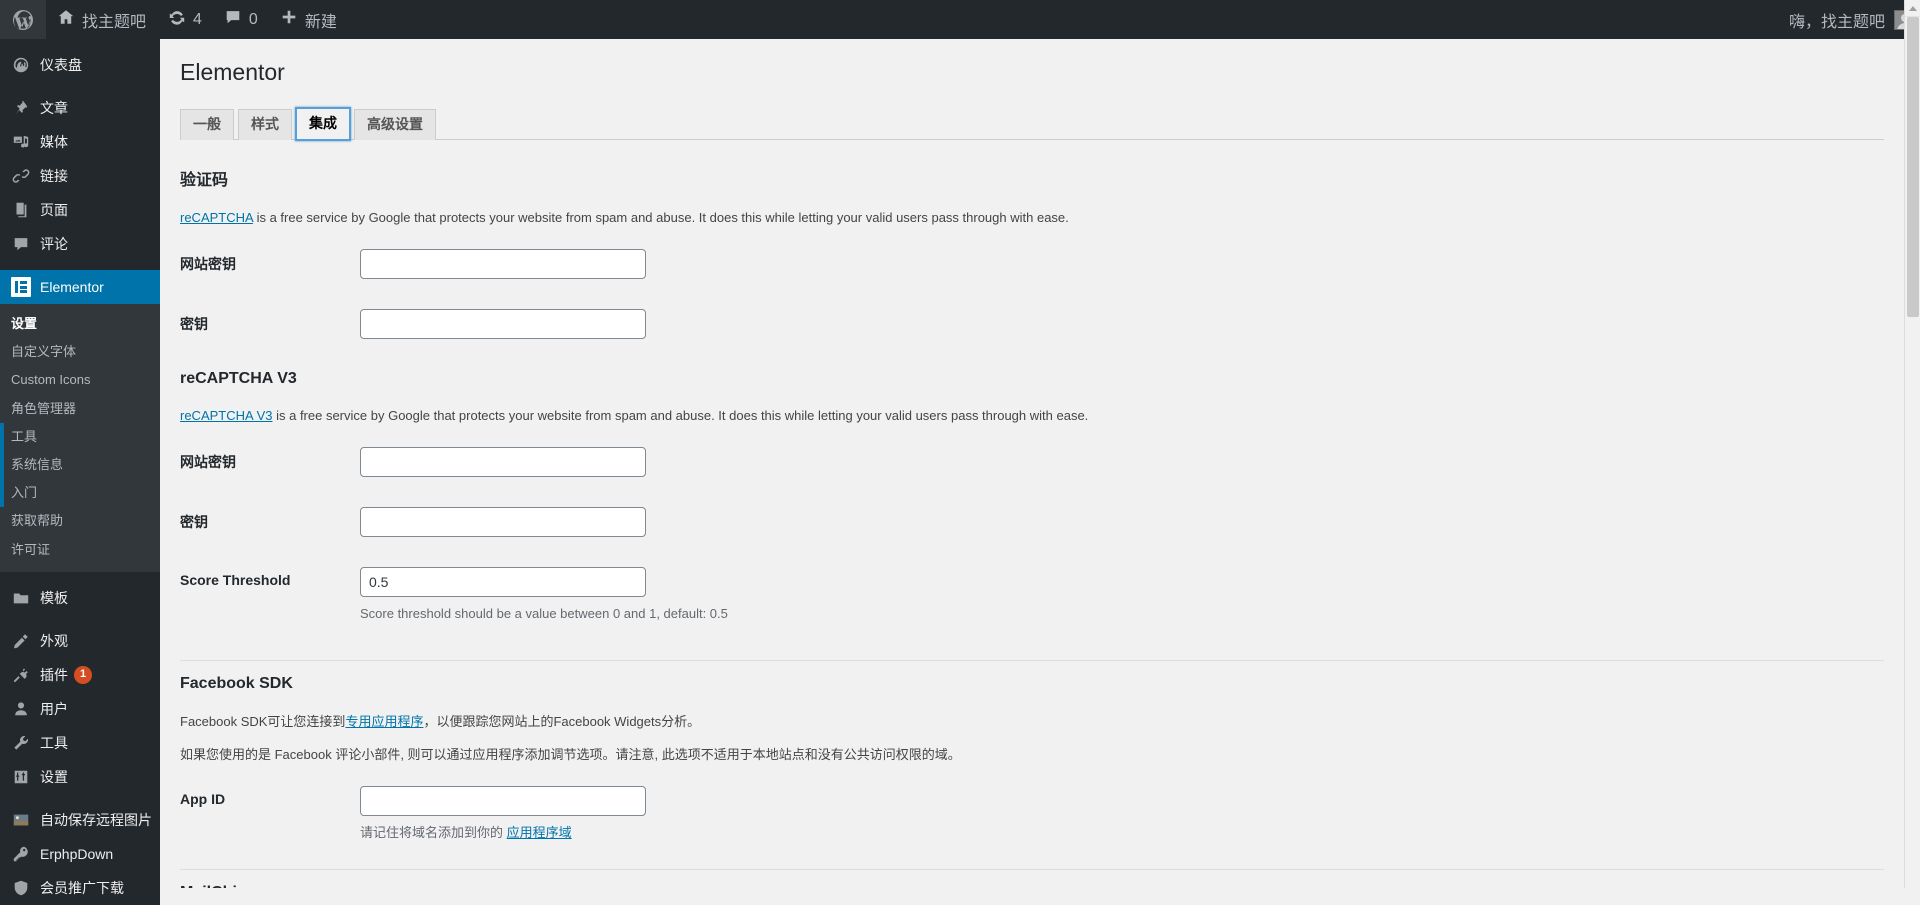 This screenshot has width=1920, height=905. What do you see at coordinates (114, 20) in the screenshot?
I see `site-name-label: 找主题吧` at bounding box center [114, 20].